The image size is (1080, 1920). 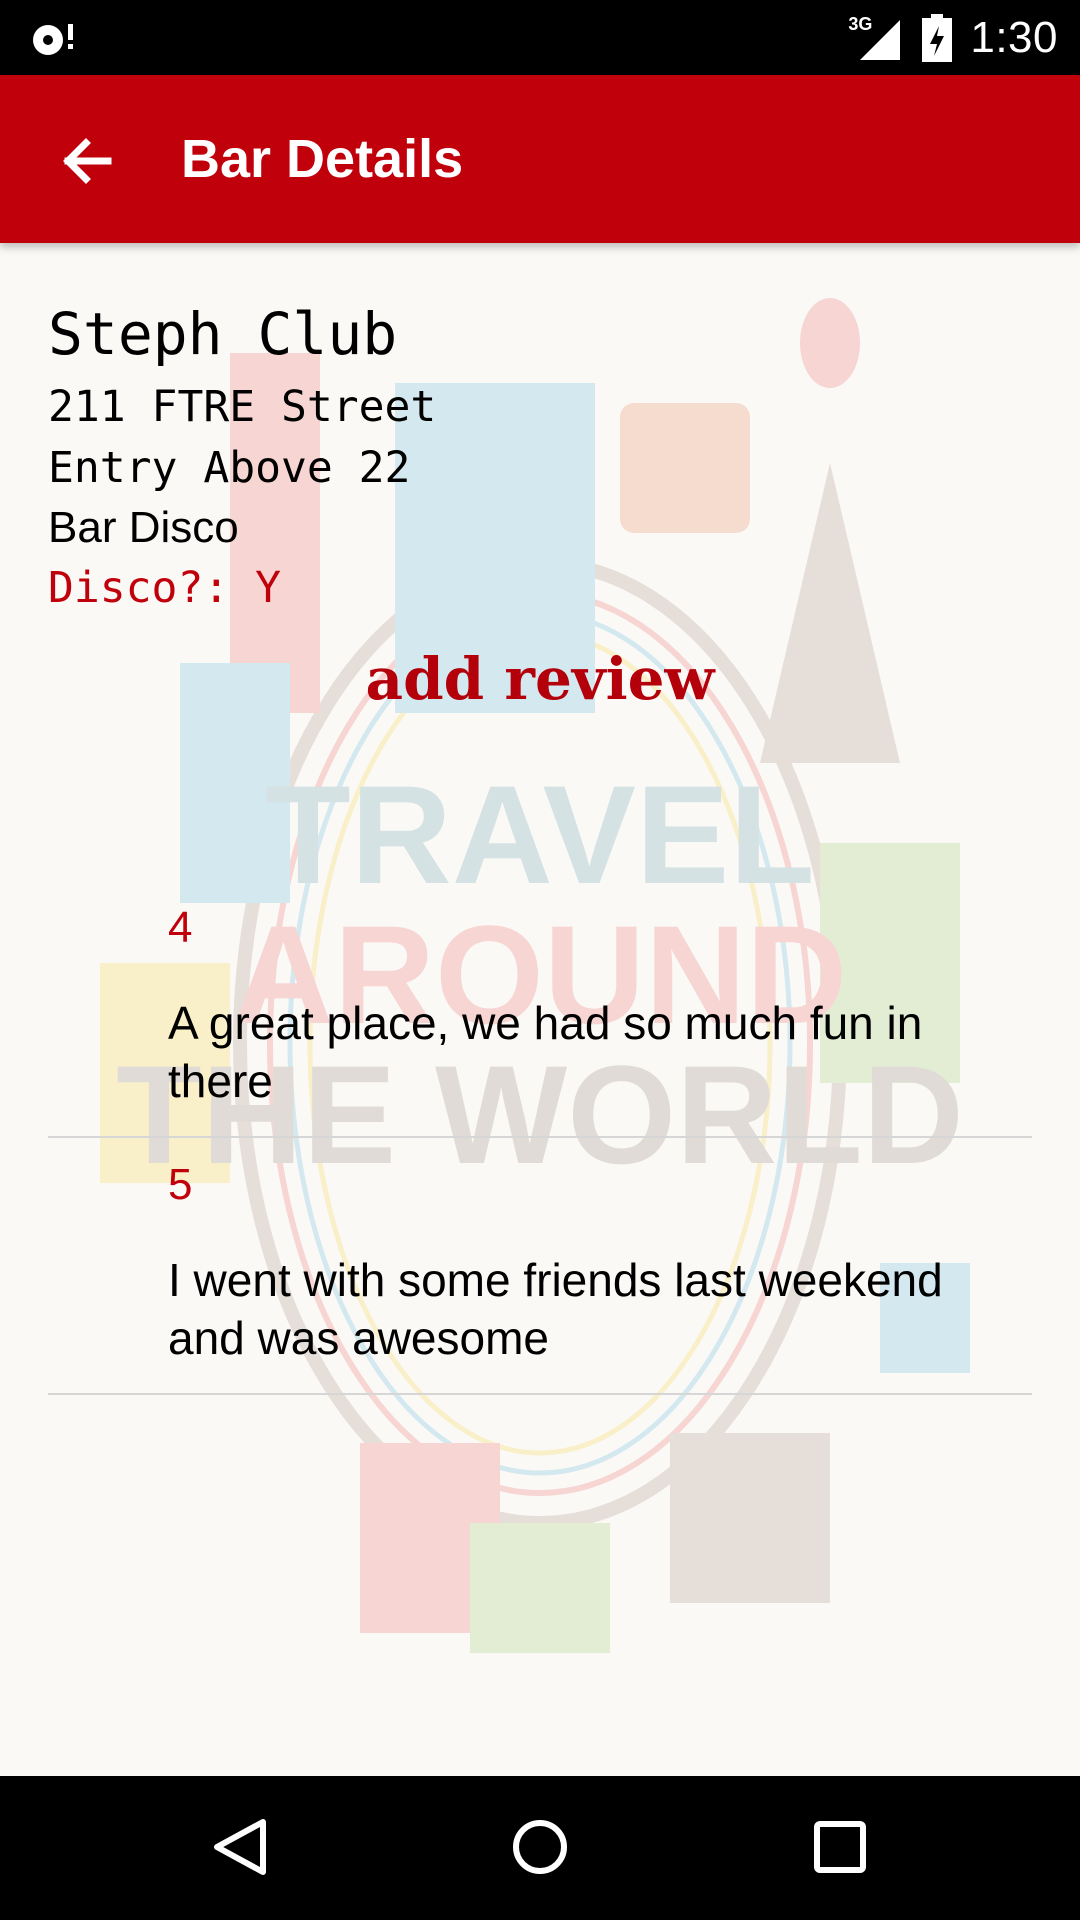 I want to click on home-circle-icon, so click(x=540, y=1847).